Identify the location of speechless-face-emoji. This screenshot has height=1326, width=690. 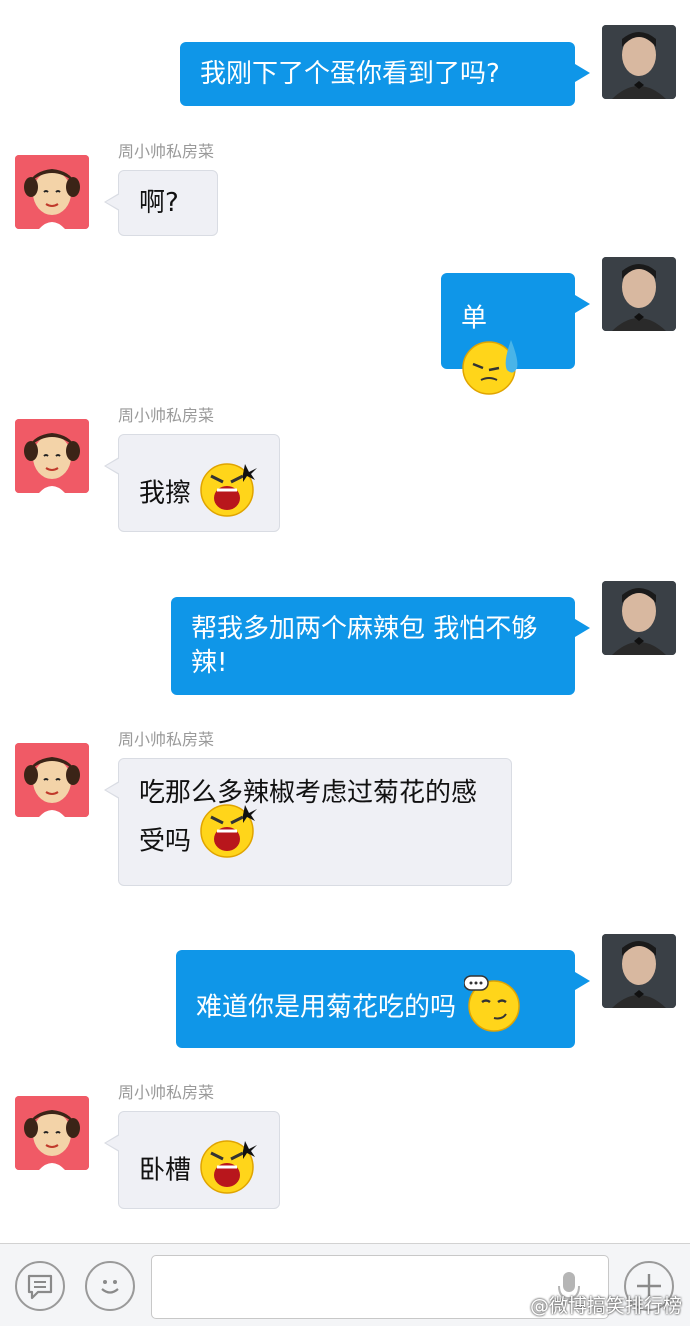
(493, 1007).